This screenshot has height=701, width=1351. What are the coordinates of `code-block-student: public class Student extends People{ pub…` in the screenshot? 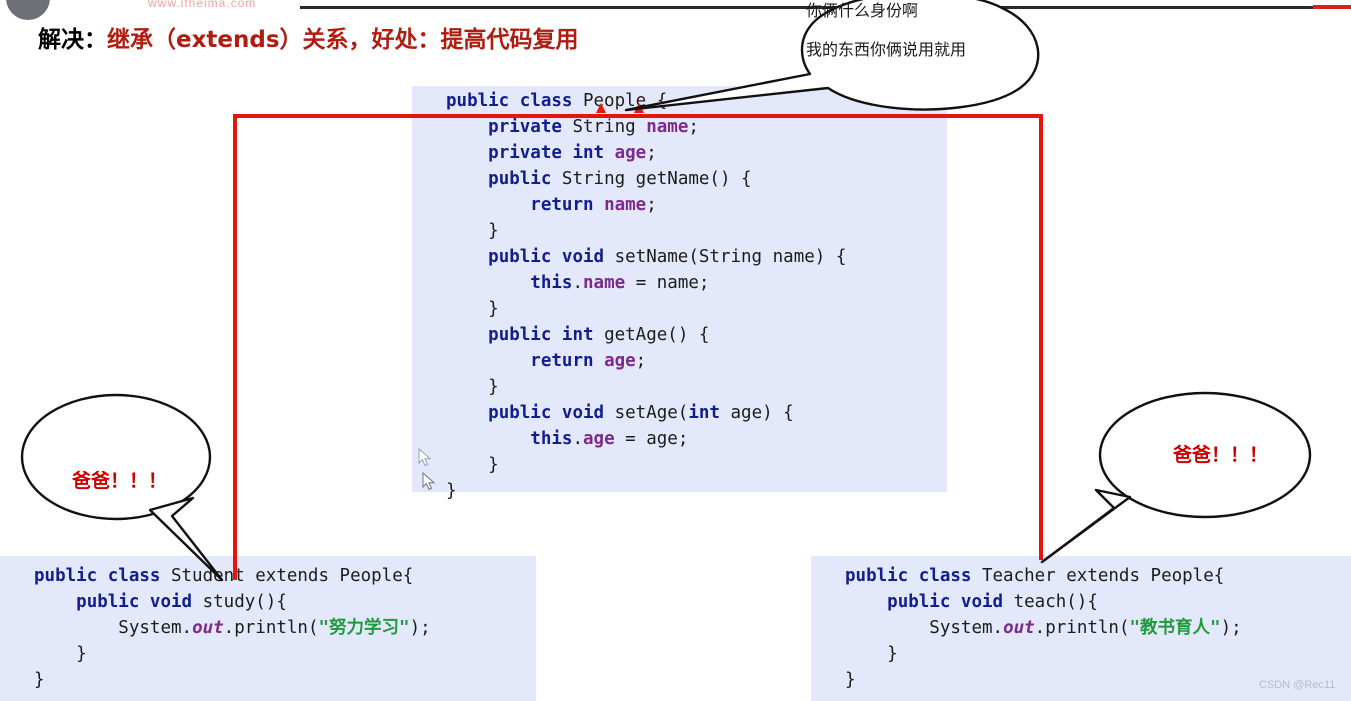 It's located at (268, 628).